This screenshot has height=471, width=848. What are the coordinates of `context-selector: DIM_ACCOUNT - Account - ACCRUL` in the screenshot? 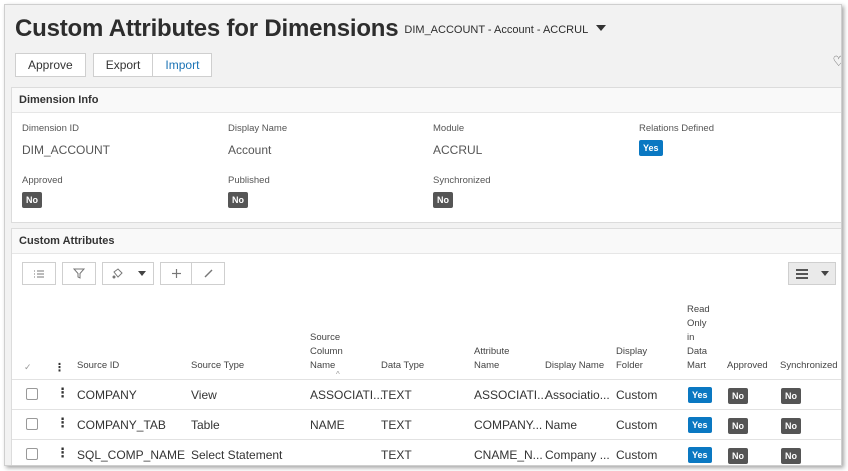 It's located at (496, 30).